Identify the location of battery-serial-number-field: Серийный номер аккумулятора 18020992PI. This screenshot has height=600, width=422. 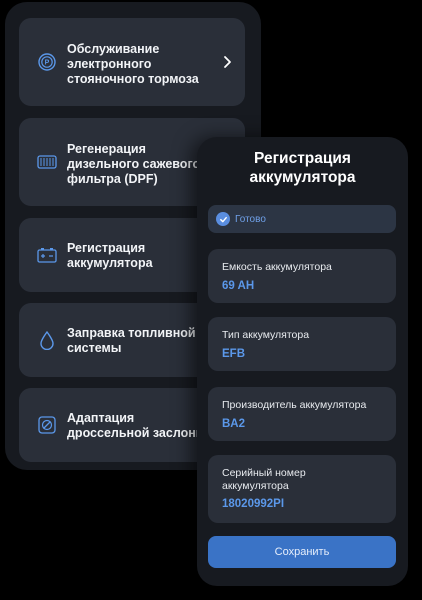
(302, 489).